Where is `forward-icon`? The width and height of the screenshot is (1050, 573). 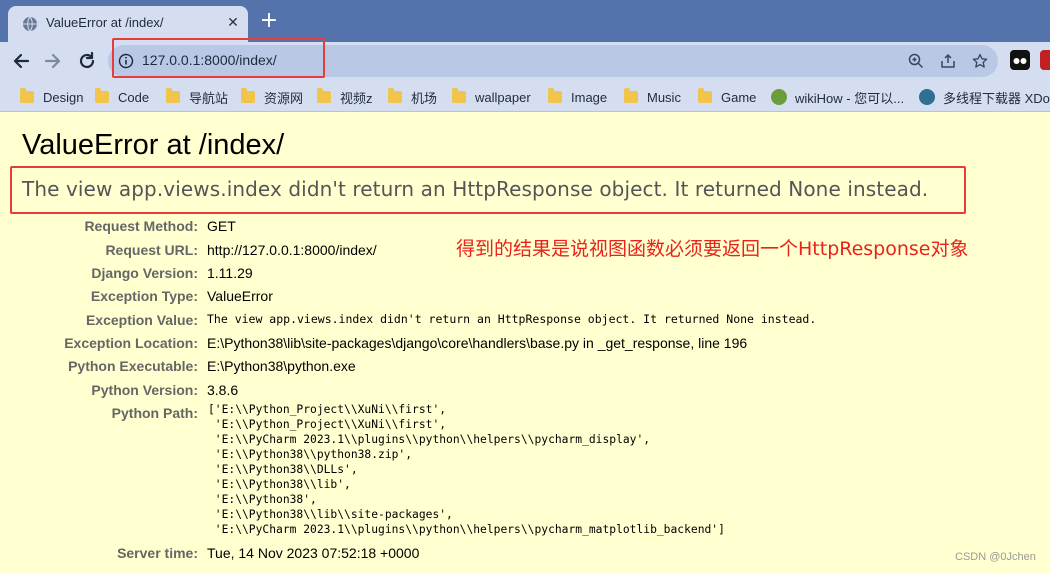
forward-icon is located at coordinates (53, 61).